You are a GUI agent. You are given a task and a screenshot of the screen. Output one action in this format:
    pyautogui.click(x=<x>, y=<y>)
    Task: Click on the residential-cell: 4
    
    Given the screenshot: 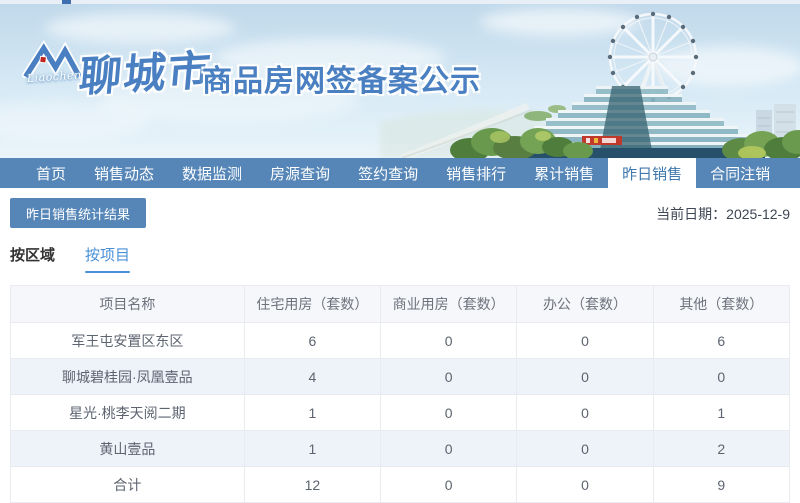 What is the action you would take?
    pyautogui.click(x=312, y=376)
    